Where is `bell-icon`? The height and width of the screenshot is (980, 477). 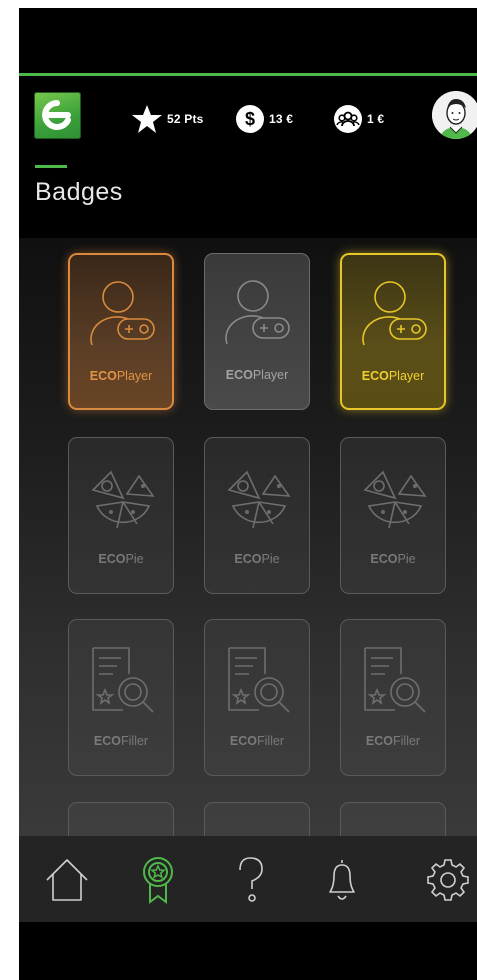
bell-icon is located at coordinates (342, 880).